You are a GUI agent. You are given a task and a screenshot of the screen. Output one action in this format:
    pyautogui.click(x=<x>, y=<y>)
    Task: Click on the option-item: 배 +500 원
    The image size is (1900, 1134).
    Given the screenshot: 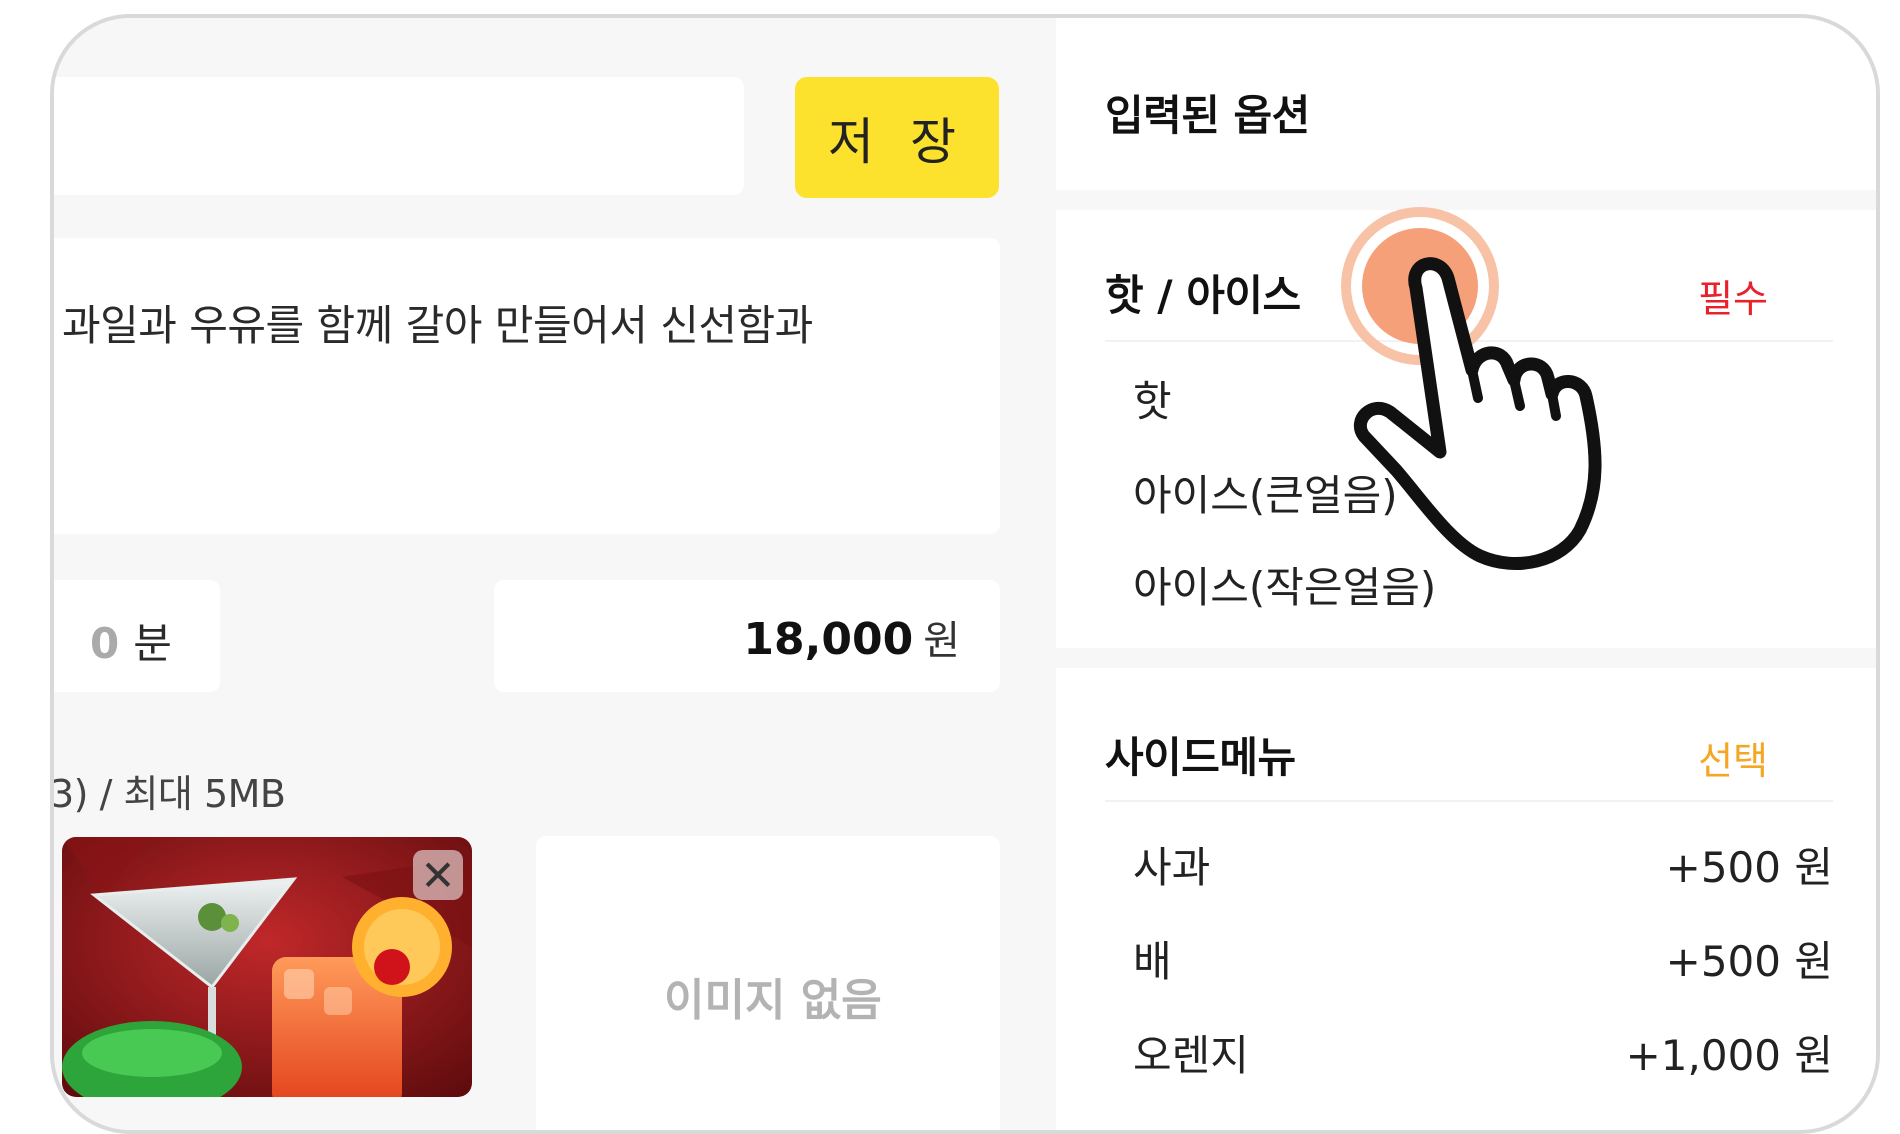 What is the action you would take?
    pyautogui.click(x=1483, y=958)
    